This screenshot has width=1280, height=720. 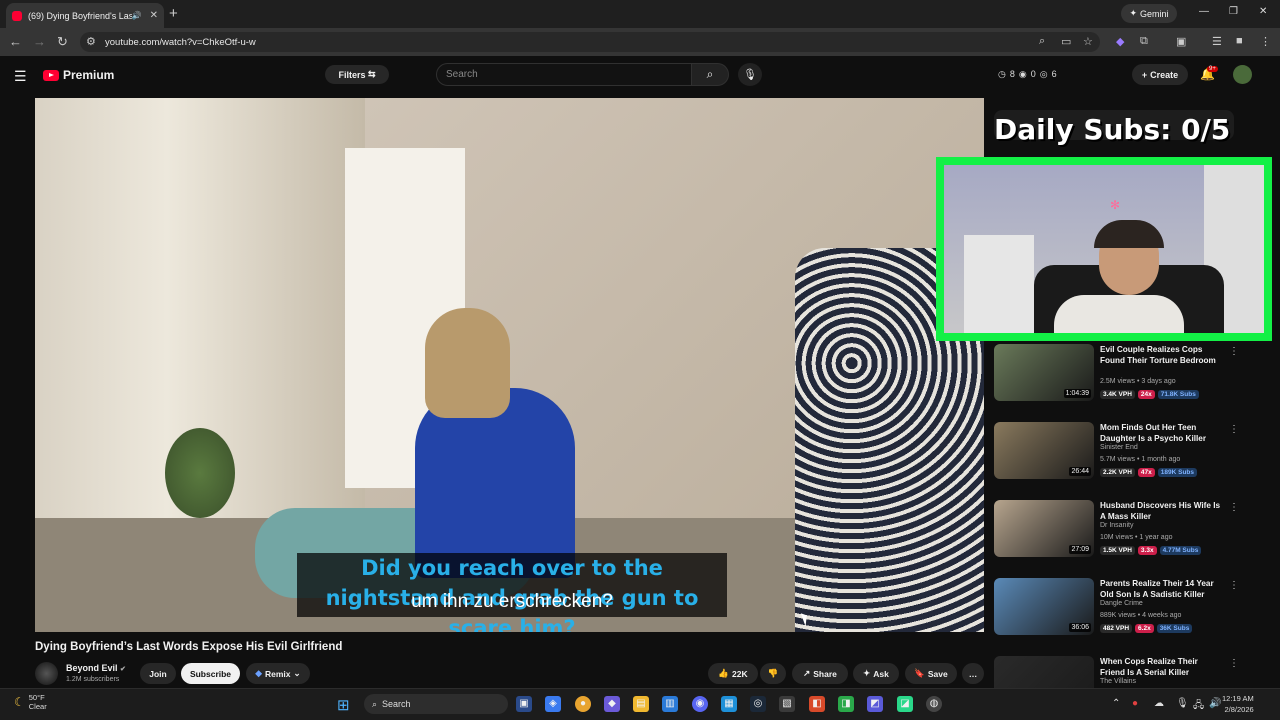 What do you see at coordinates (1204, 11) in the screenshot?
I see `minimize-button: —` at bounding box center [1204, 11].